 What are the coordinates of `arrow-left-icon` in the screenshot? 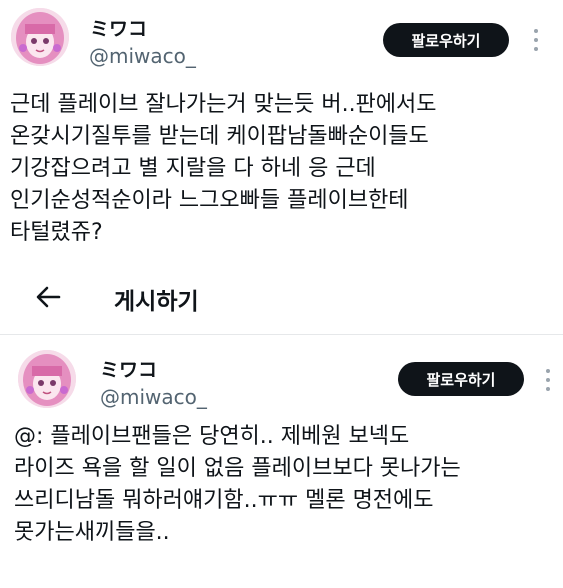 It's located at (48, 297).